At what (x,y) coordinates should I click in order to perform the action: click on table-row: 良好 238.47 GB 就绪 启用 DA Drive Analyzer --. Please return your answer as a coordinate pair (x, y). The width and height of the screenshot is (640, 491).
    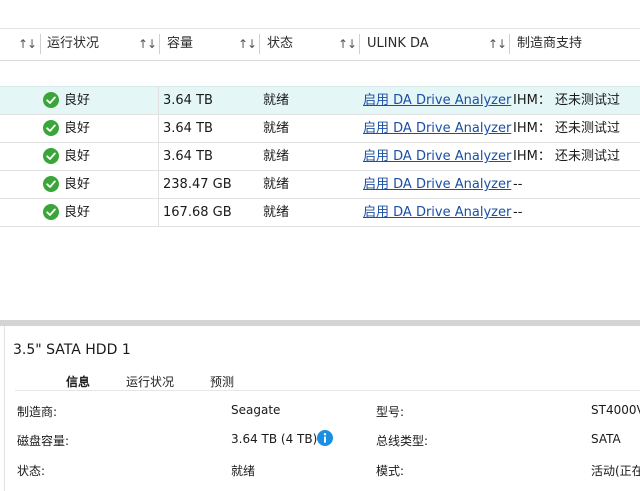
    Looking at the image, I should click on (320, 185).